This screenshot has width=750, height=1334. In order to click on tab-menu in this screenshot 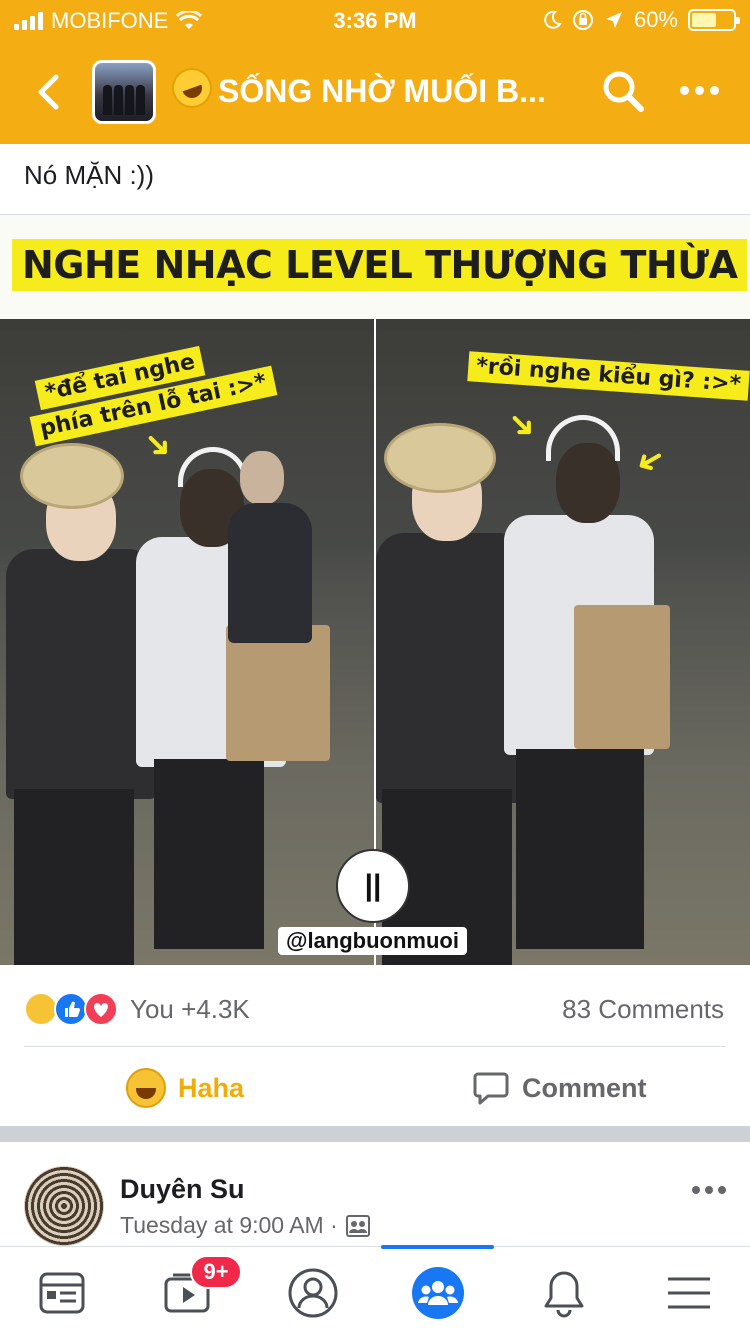, I will do `click(689, 1293)`.